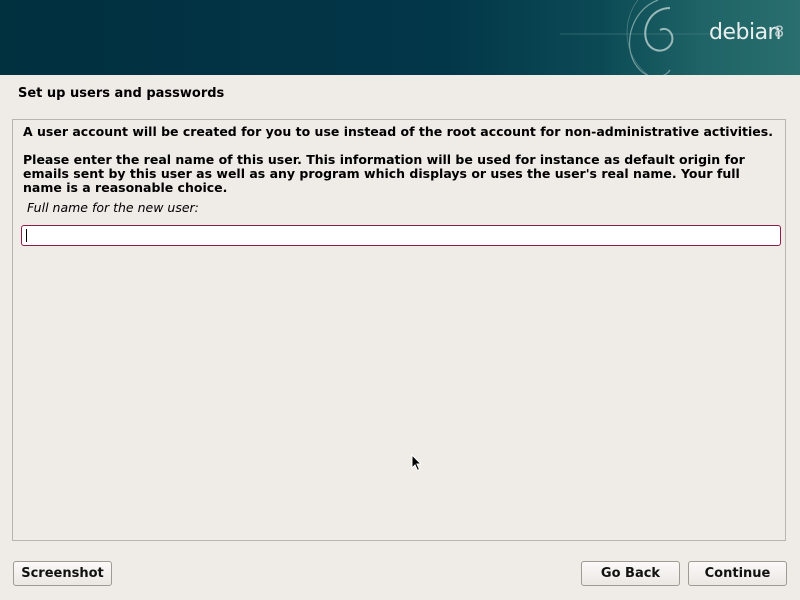  Describe the element at coordinates (745, 32) in the screenshot. I see `debian-logo-text: debian` at that location.